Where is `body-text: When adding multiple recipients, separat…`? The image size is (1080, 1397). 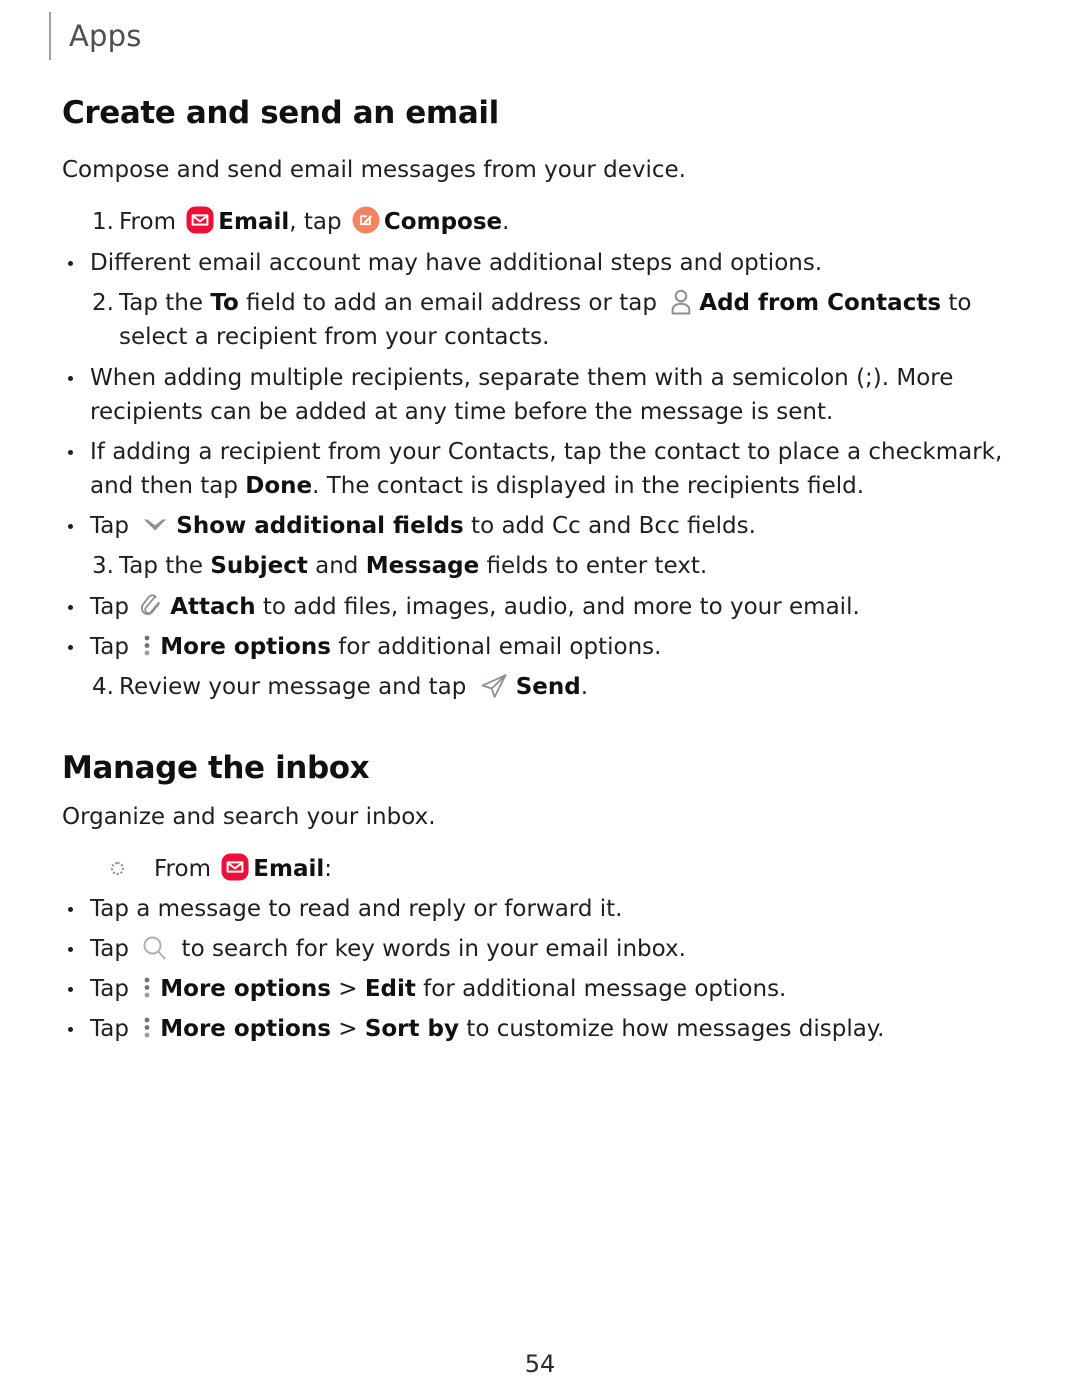
body-text: When adding multiple recipients, separat… is located at coordinates (522, 395).